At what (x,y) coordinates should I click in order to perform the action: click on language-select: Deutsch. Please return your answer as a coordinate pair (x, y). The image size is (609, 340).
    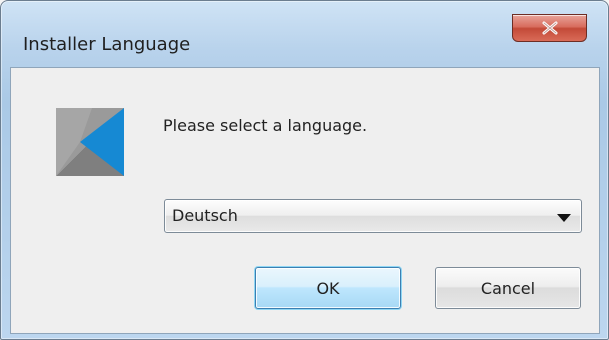
    Looking at the image, I should click on (373, 216).